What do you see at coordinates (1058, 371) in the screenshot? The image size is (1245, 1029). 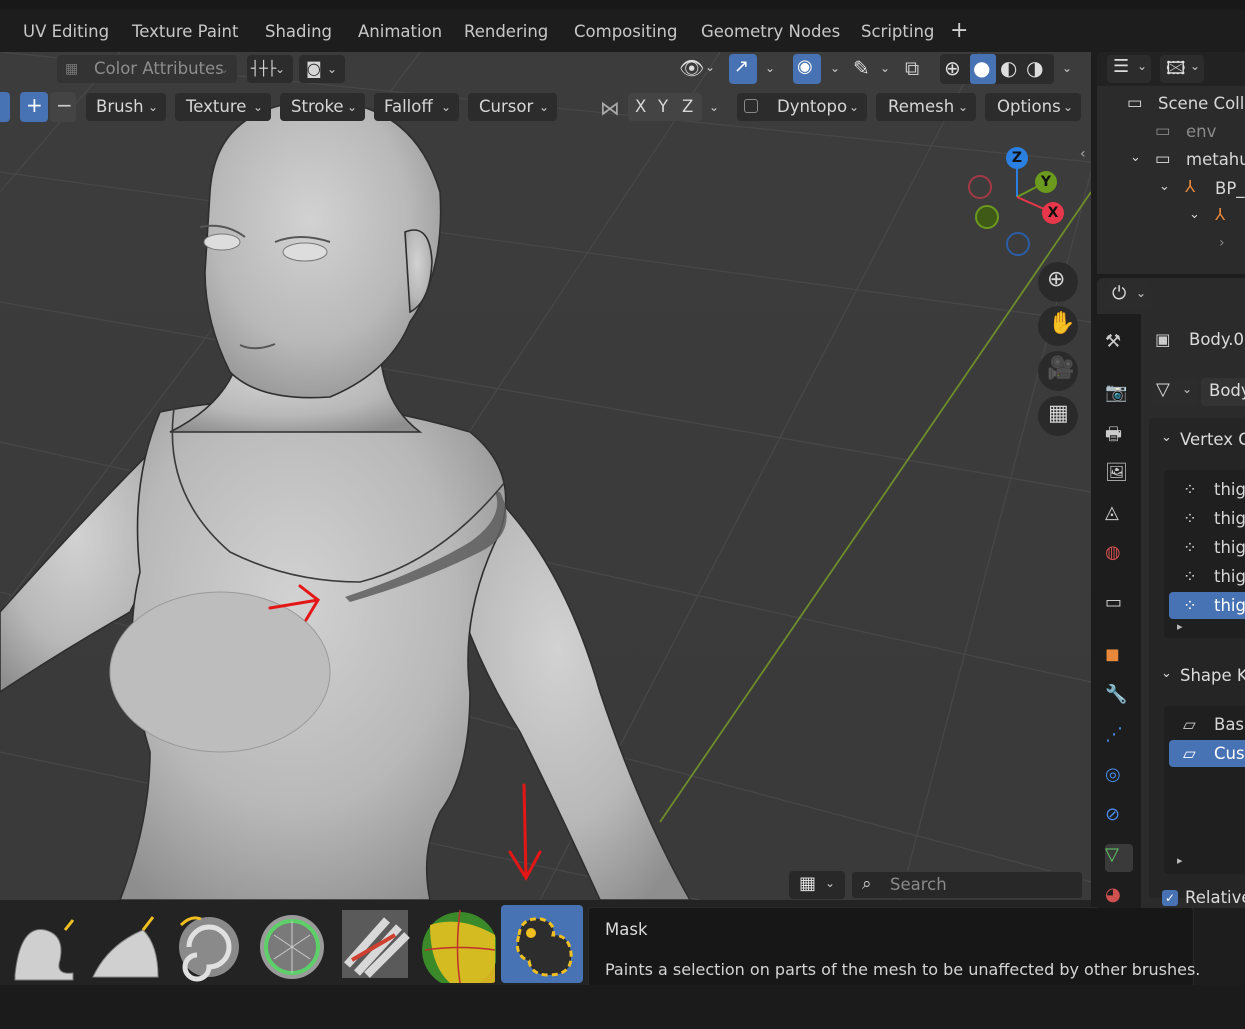 I see `camera-view-button: 🎥` at bounding box center [1058, 371].